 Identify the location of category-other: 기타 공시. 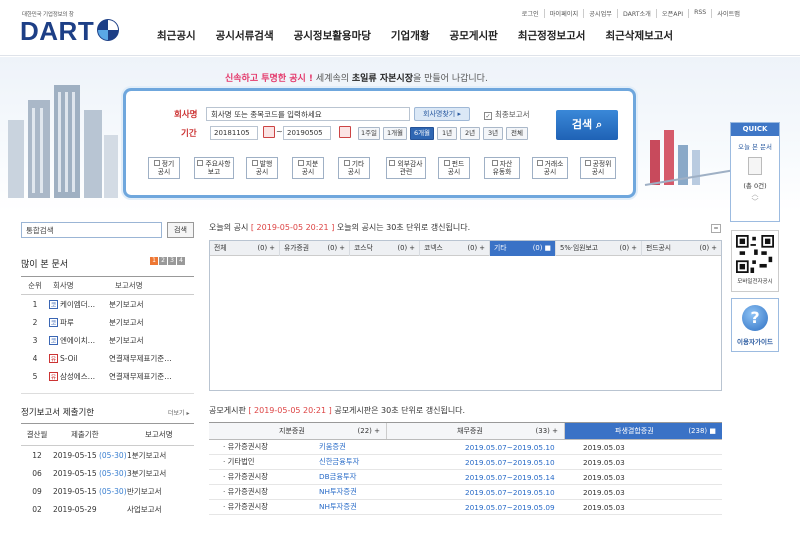
(354, 168).